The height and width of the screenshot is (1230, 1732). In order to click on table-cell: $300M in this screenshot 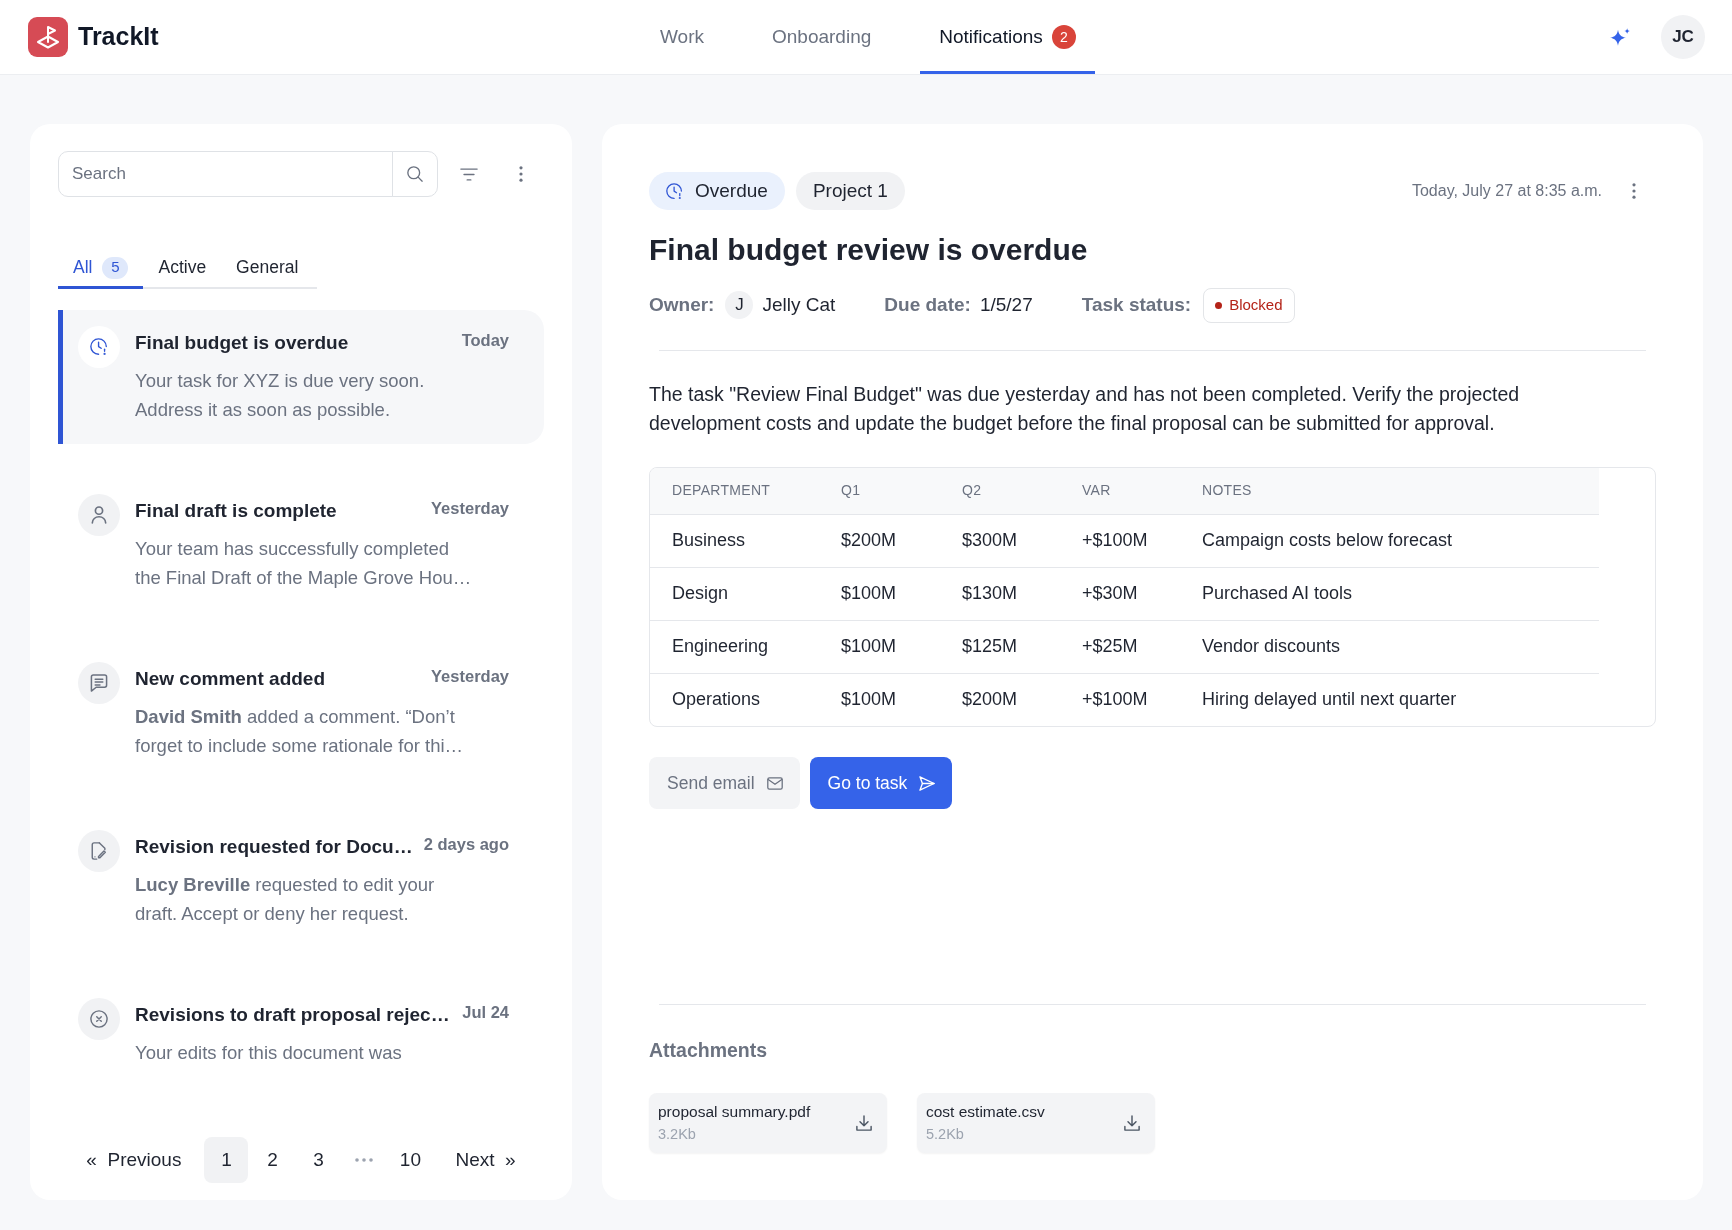, I will do `click(1022, 540)`.